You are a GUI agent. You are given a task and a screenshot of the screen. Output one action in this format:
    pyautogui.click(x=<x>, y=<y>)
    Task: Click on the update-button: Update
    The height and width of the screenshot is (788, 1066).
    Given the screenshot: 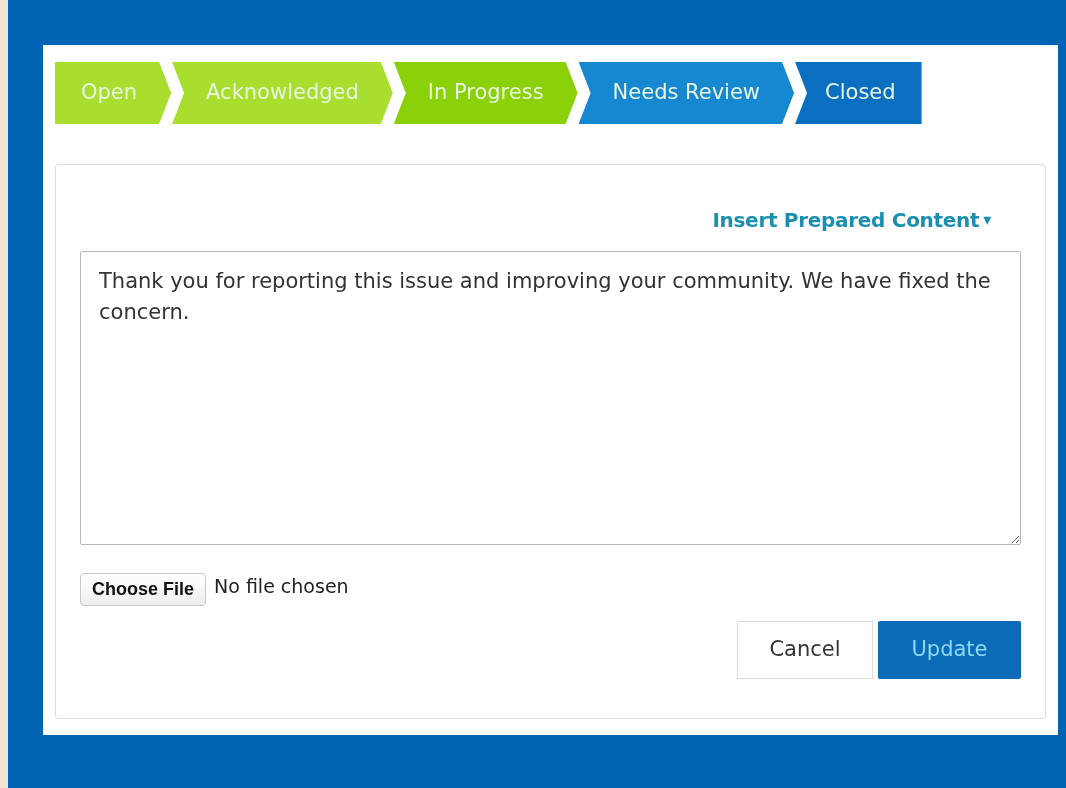 What is the action you would take?
    pyautogui.click(x=949, y=650)
    